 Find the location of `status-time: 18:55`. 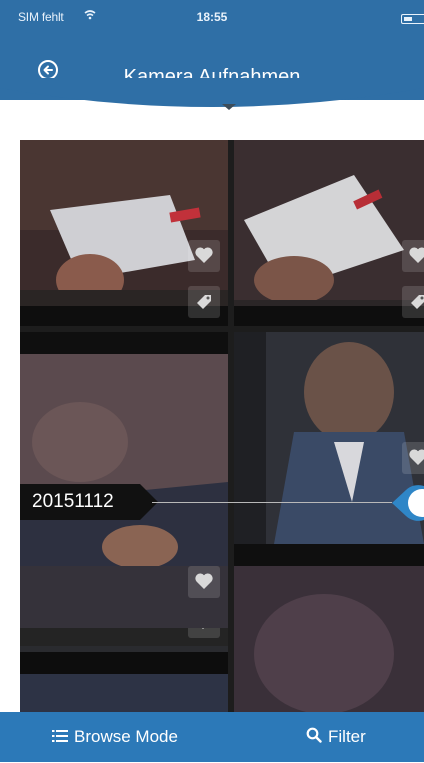

status-time: 18:55 is located at coordinates (212, 17).